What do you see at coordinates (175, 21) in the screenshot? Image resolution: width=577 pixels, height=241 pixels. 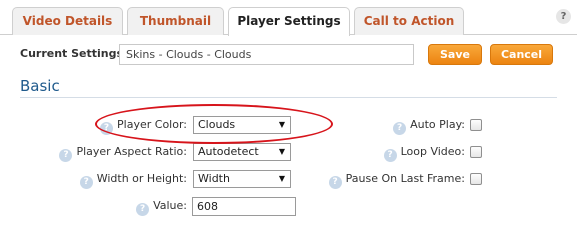 I see `tab-thumbnail: Thumbnail` at bounding box center [175, 21].